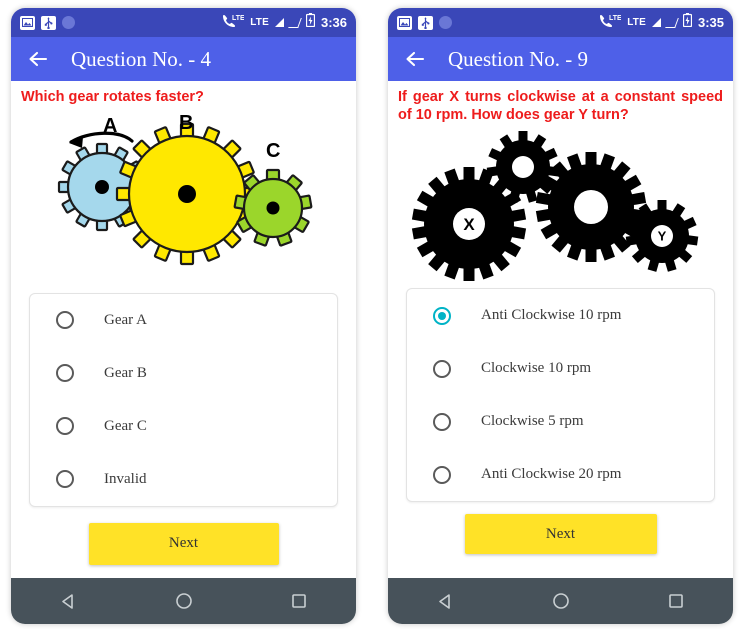  I want to click on app-bar: Question No. - 9, so click(560, 59).